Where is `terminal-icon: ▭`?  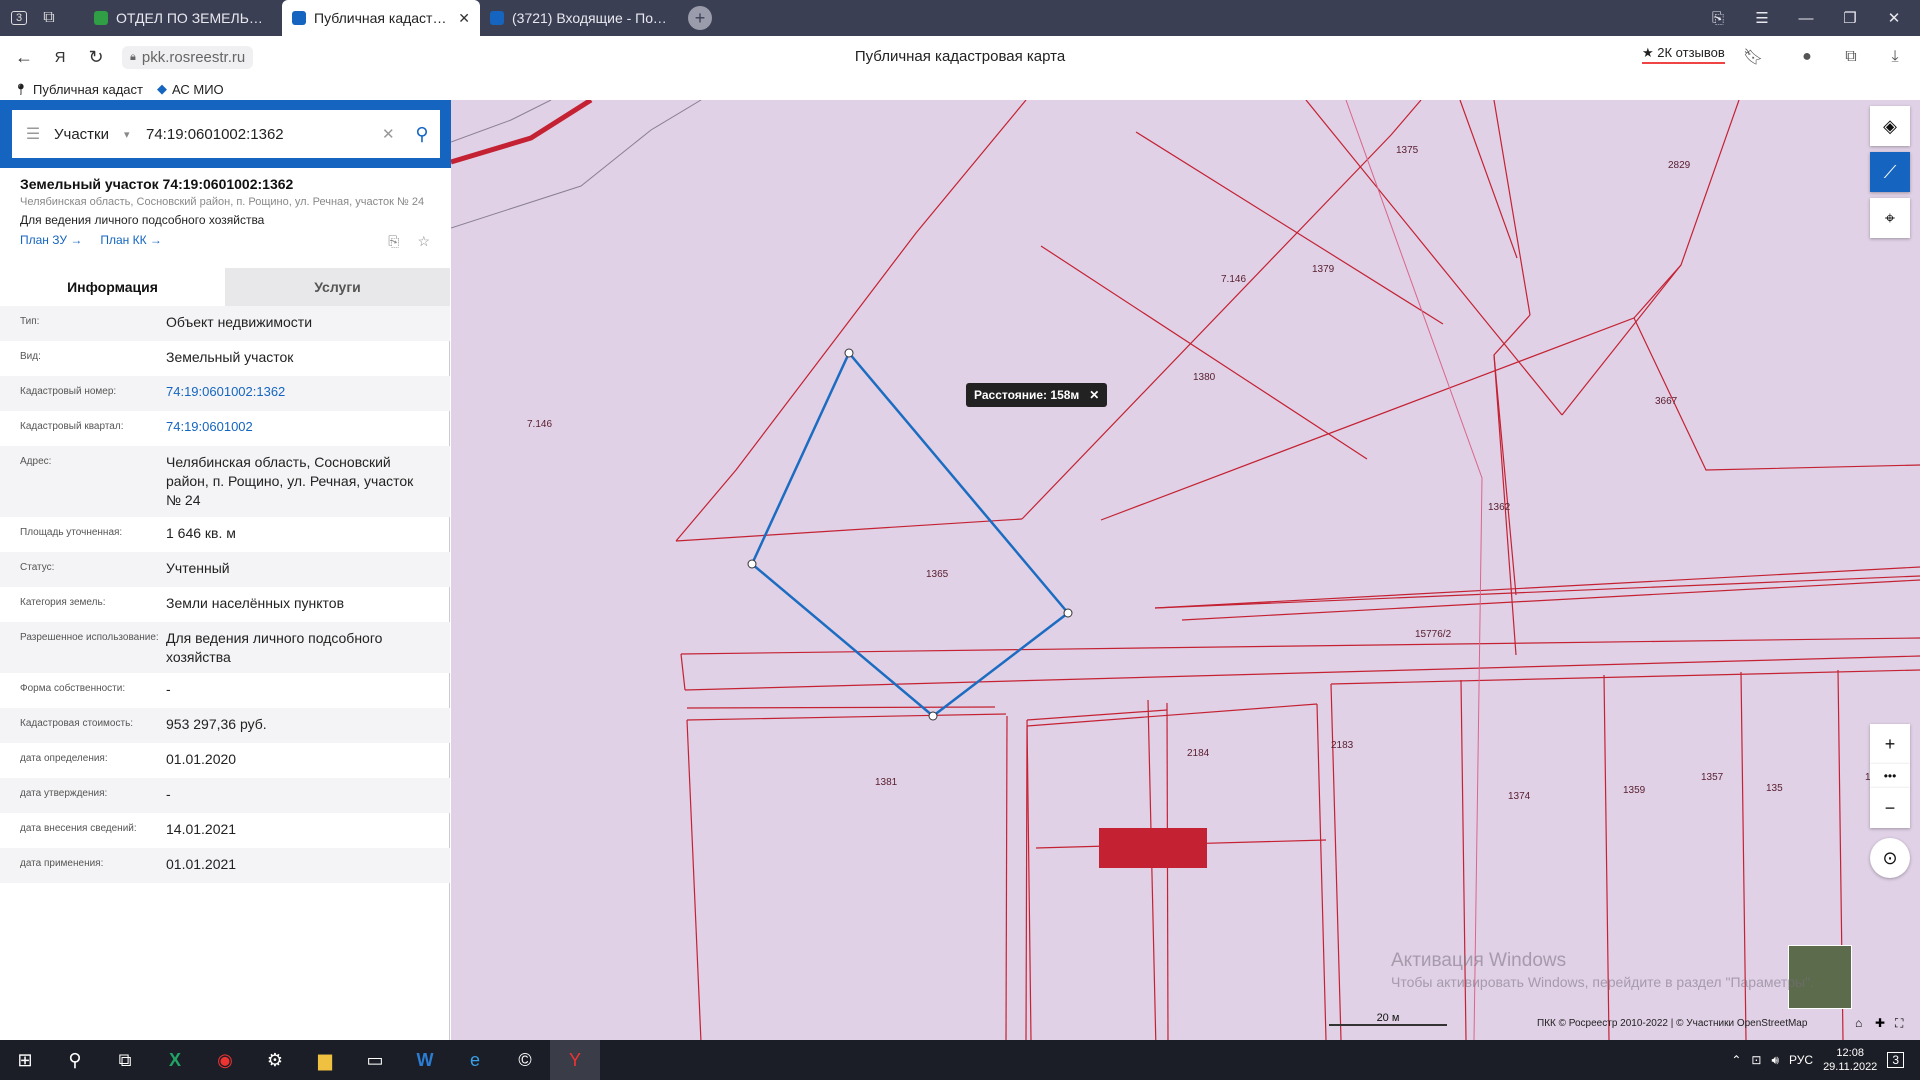
terminal-icon: ▭ is located at coordinates (375, 1060).